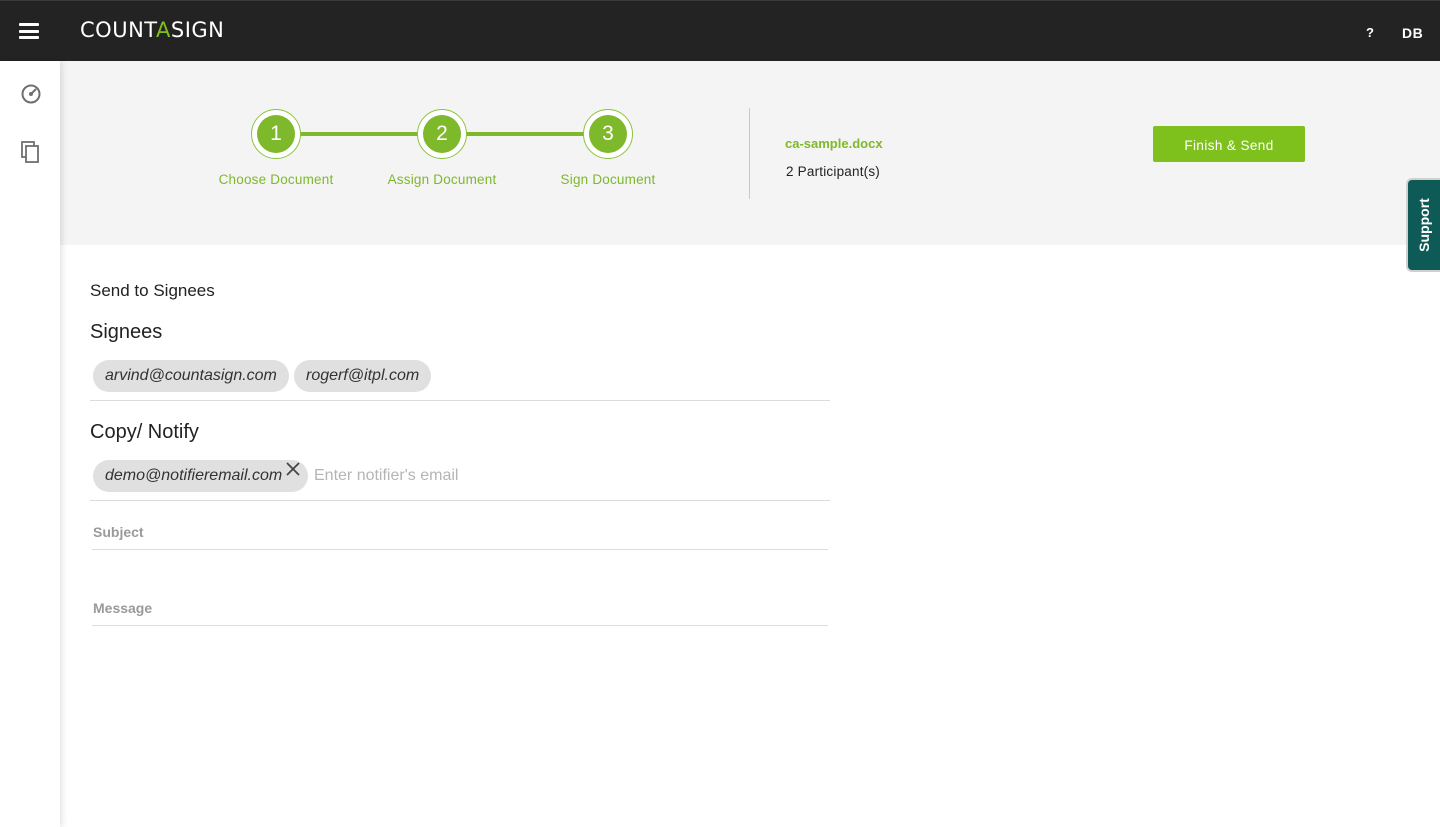 The width and height of the screenshot is (1440, 827). I want to click on logo-prefix: COUNT, so click(118, 30).